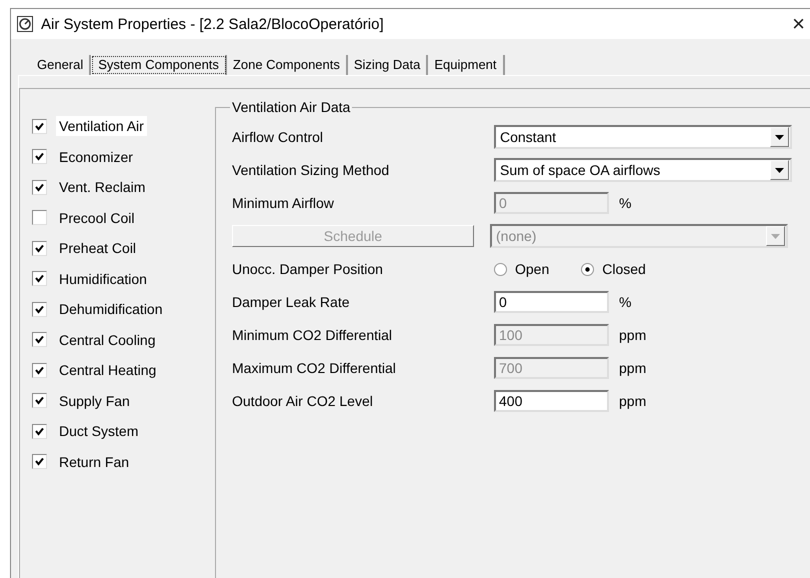 The width and height of the screenshot is (810, 578). I want to click on input-field: 400, so click(551, 401).